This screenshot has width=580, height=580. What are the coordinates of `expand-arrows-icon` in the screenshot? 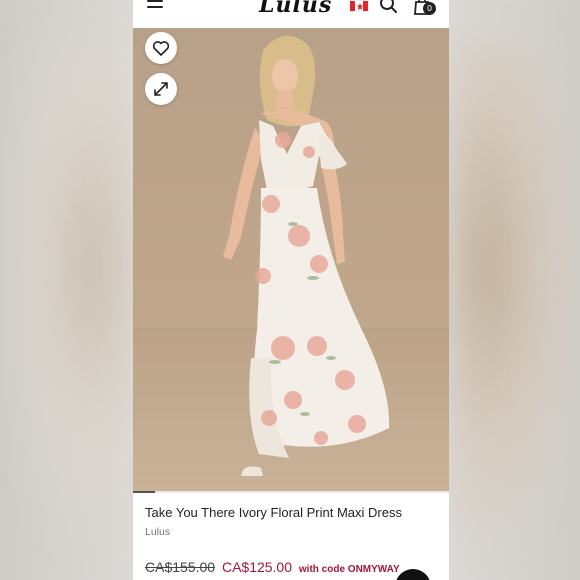 It's located at (161, 89).